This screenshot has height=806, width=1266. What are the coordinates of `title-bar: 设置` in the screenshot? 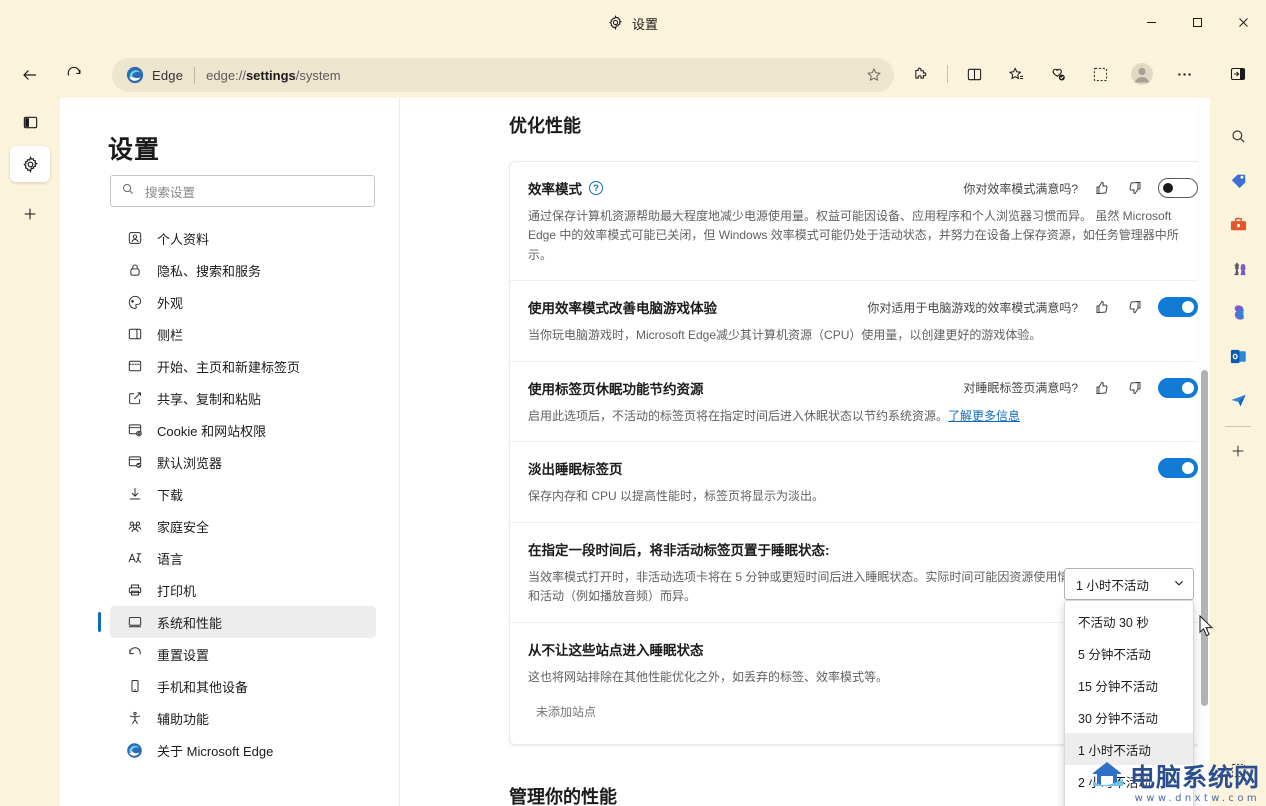 It's located at (633, 25).